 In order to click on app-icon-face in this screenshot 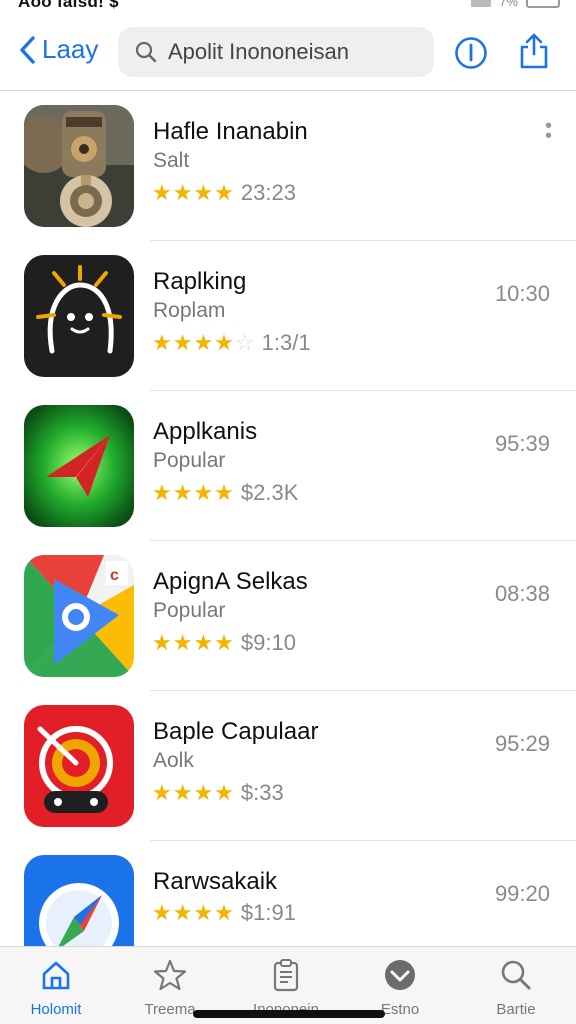, I will do `click(79, 316)`.